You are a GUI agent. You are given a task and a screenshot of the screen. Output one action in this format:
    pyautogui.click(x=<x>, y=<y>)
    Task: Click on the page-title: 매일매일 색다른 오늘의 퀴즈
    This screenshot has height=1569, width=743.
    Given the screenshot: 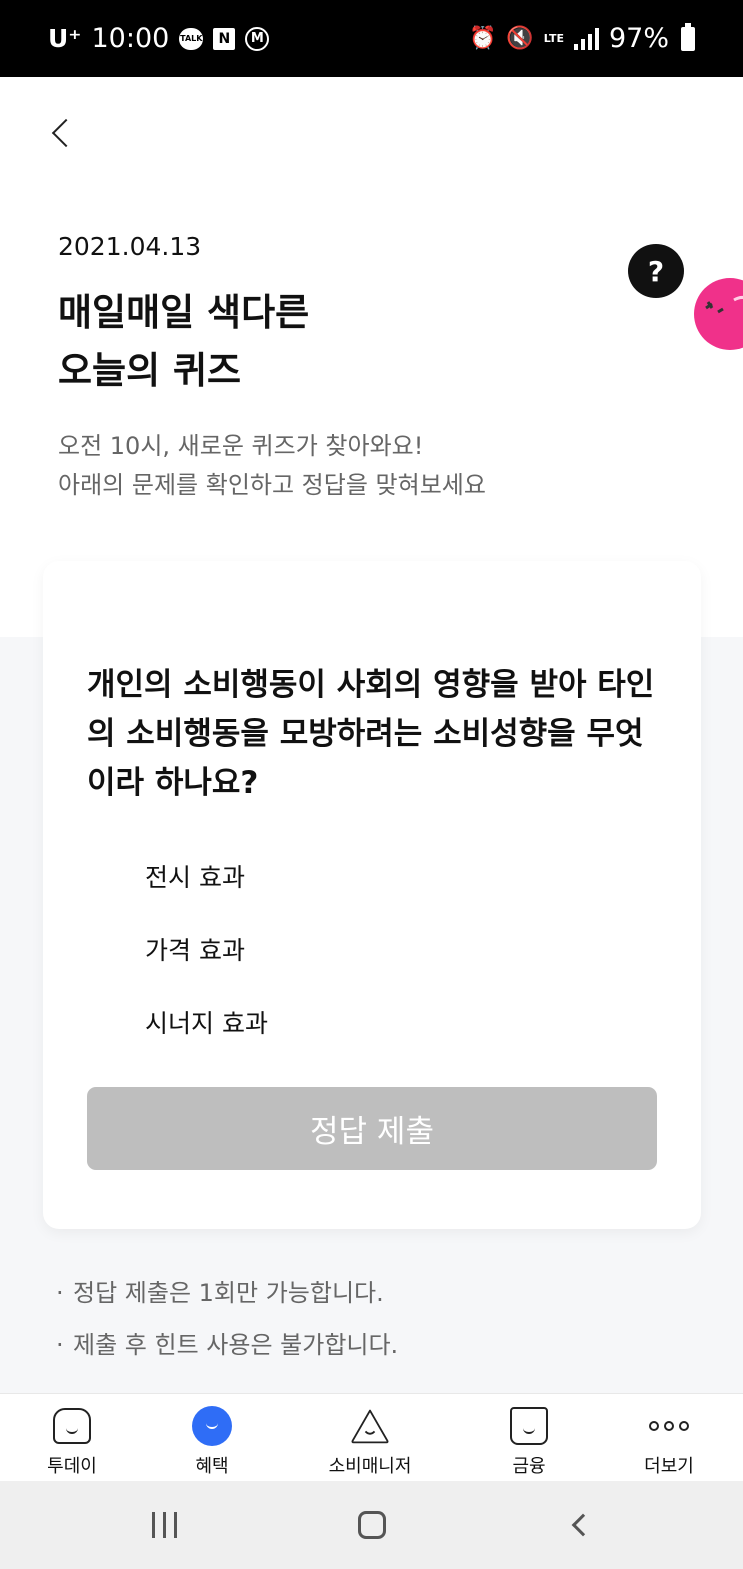 What is the action you would take?
    pyautogui.click(x=183, y=342)
    